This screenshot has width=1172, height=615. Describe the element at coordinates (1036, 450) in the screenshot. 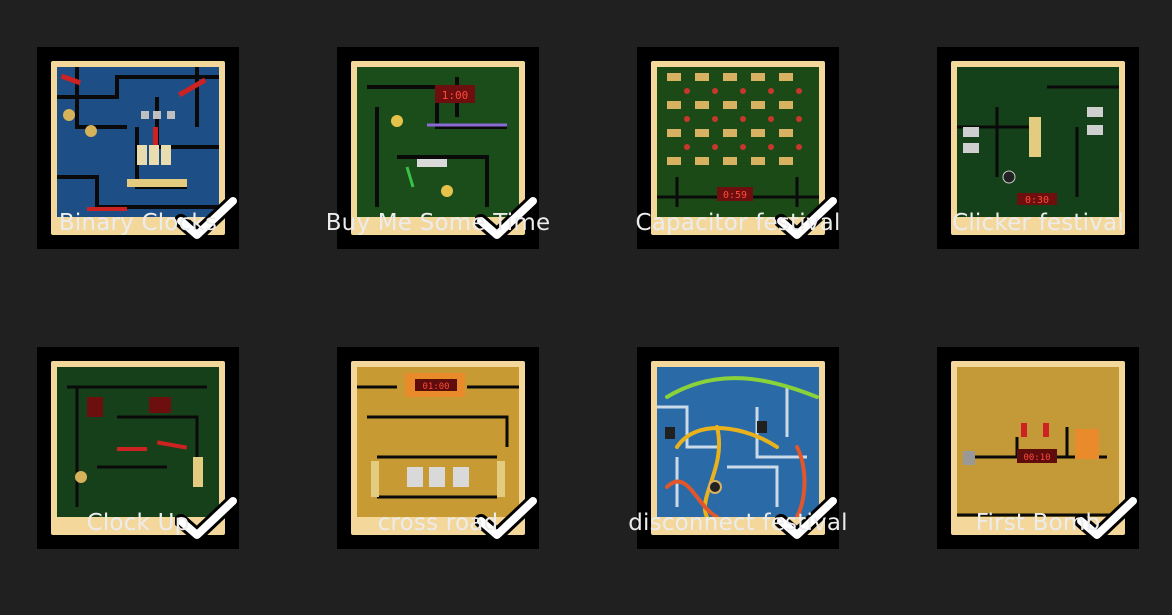

I see `level-tile-first-bomb: 00:10 First Bomb` at that location.